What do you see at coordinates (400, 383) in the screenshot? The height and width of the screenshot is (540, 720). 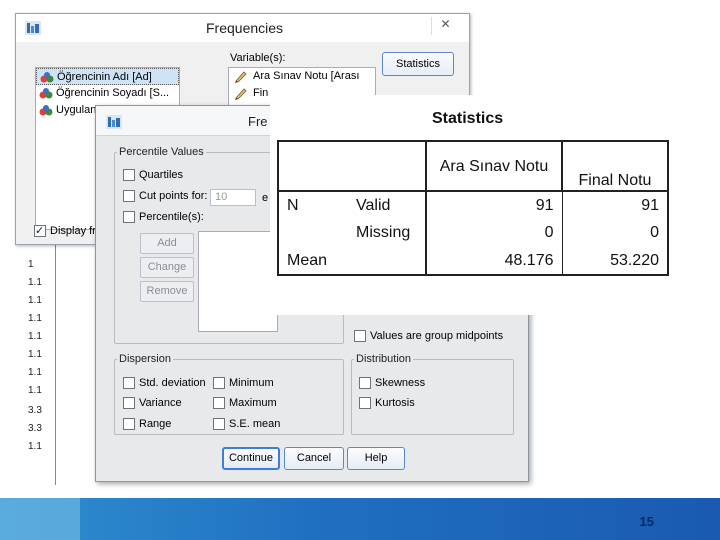 I see `skewness-label: Skewness` at bounding box center [400, 383].